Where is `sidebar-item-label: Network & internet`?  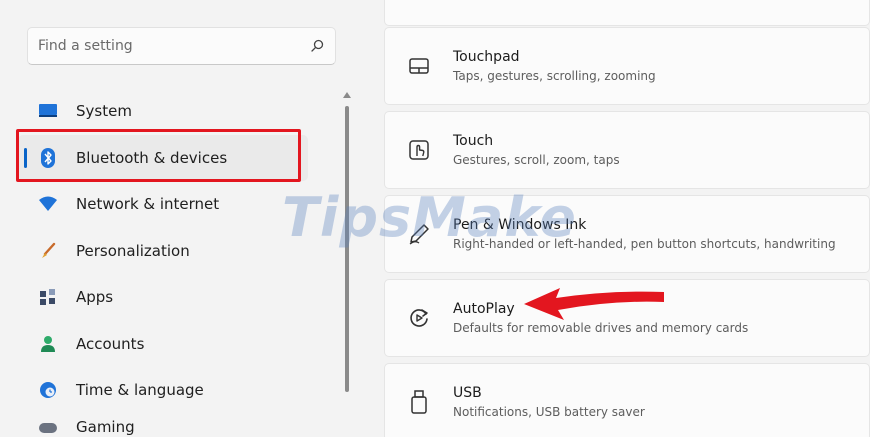 sidebar-item-label: Network & internet is located at coordinates (148, 204).